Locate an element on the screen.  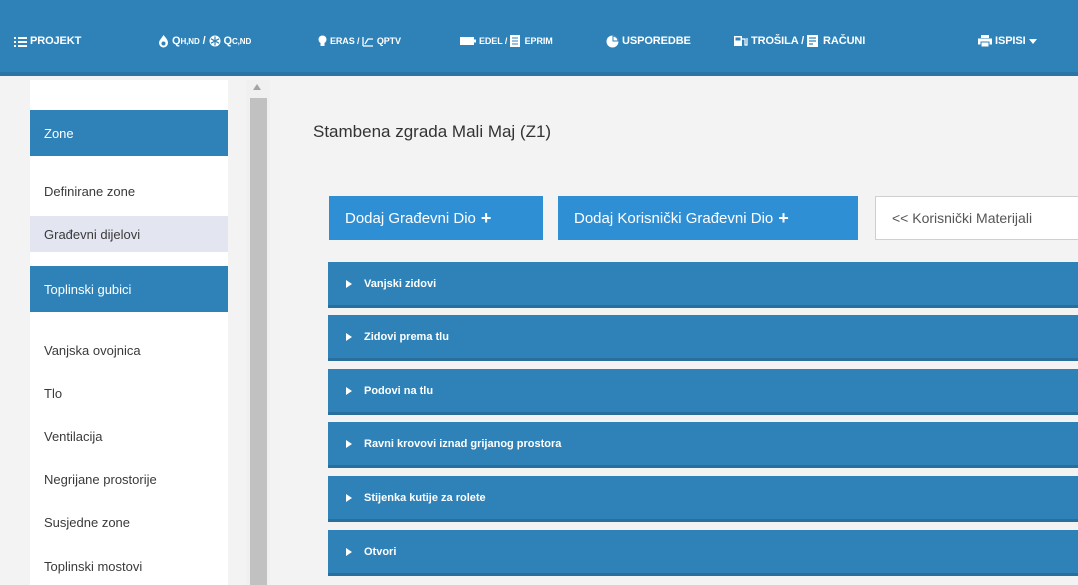
add-gradevni-dio-label: Dodaj Građevni Dio is located at coordinates (410, 218).